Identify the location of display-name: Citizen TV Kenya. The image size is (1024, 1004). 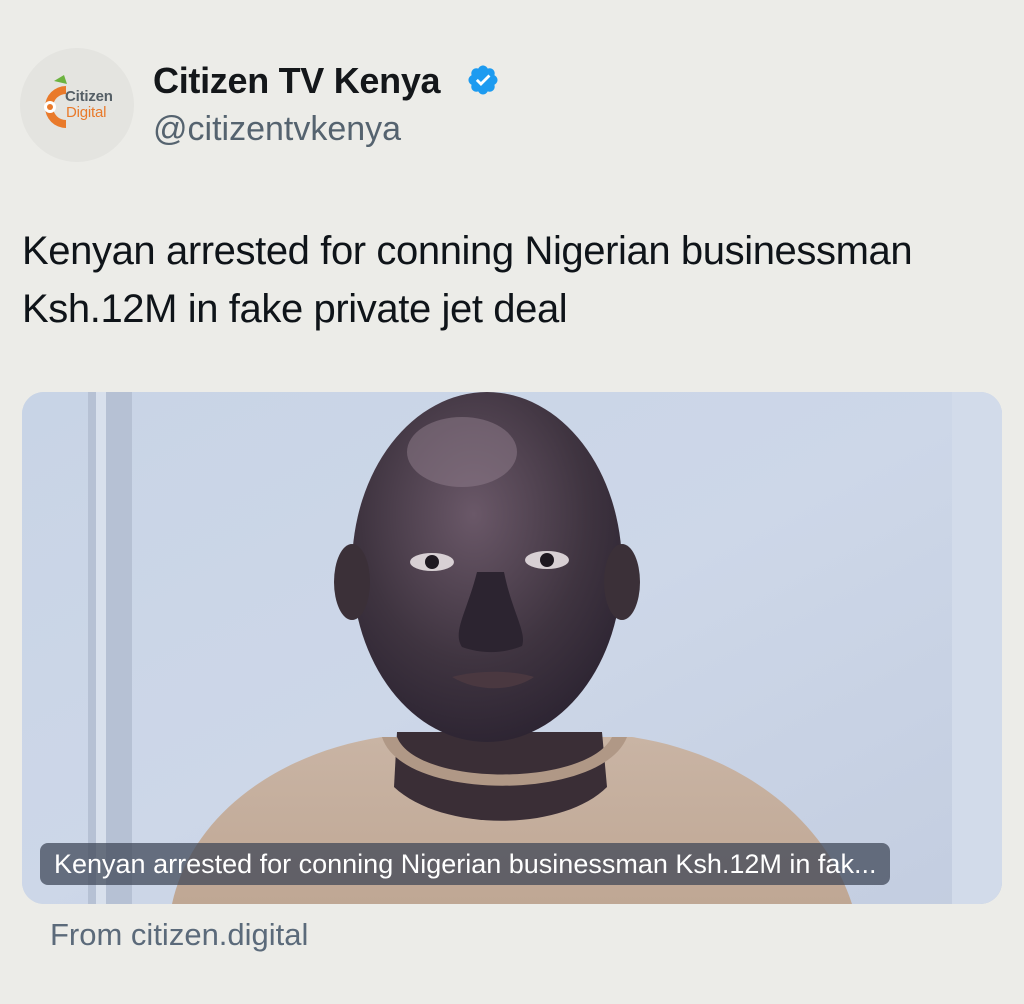
(297, 81).